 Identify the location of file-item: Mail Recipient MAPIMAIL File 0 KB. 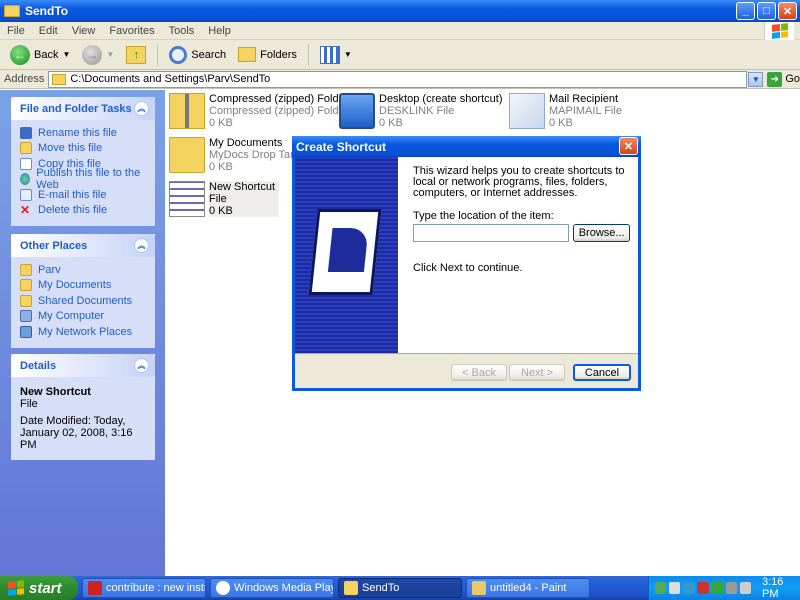
(565, 111).